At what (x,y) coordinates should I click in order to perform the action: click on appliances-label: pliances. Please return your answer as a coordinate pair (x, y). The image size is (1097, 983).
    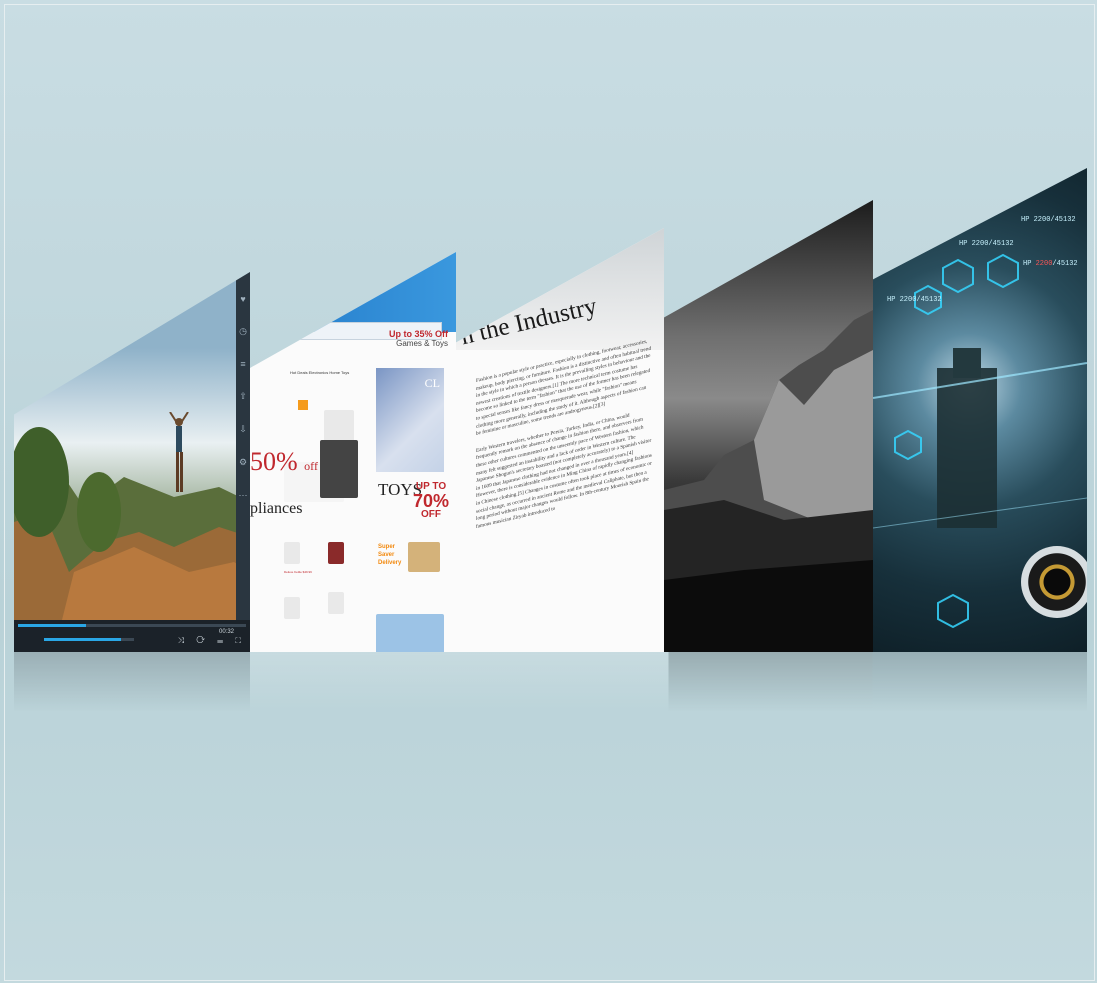
    Looking at the image, I should click on (276, 508).